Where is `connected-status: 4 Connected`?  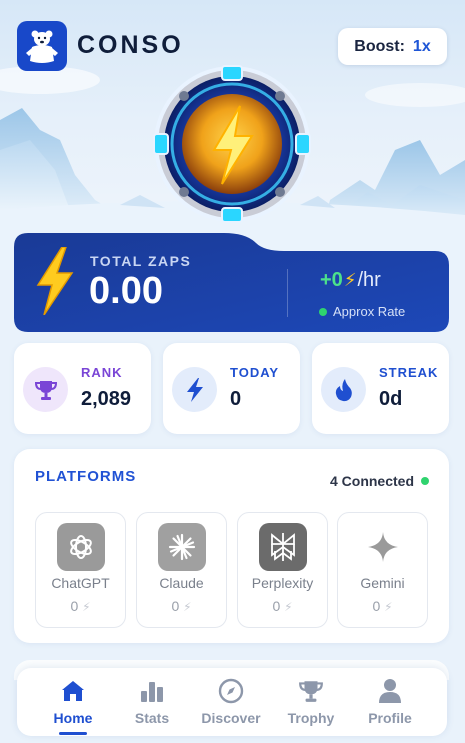 connected-status: 4 Connected is located at coordinates (379, 481).